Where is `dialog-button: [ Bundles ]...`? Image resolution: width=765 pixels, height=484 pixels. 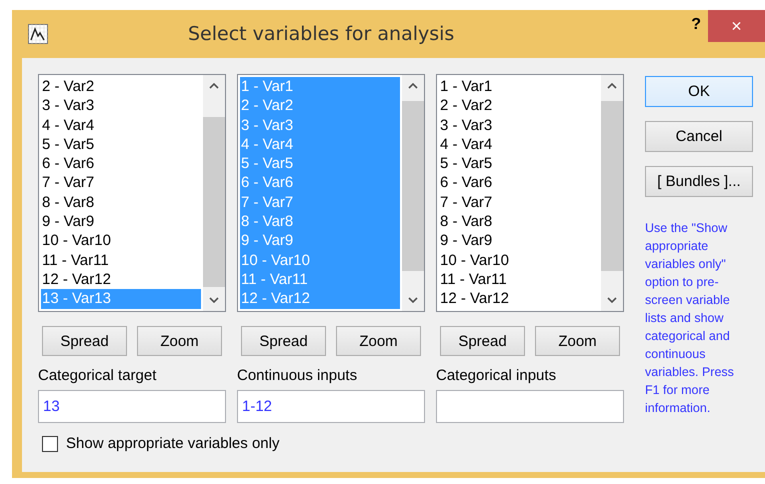 dialog-button: [ Bundles ]... is located at coordinates (699, 181).